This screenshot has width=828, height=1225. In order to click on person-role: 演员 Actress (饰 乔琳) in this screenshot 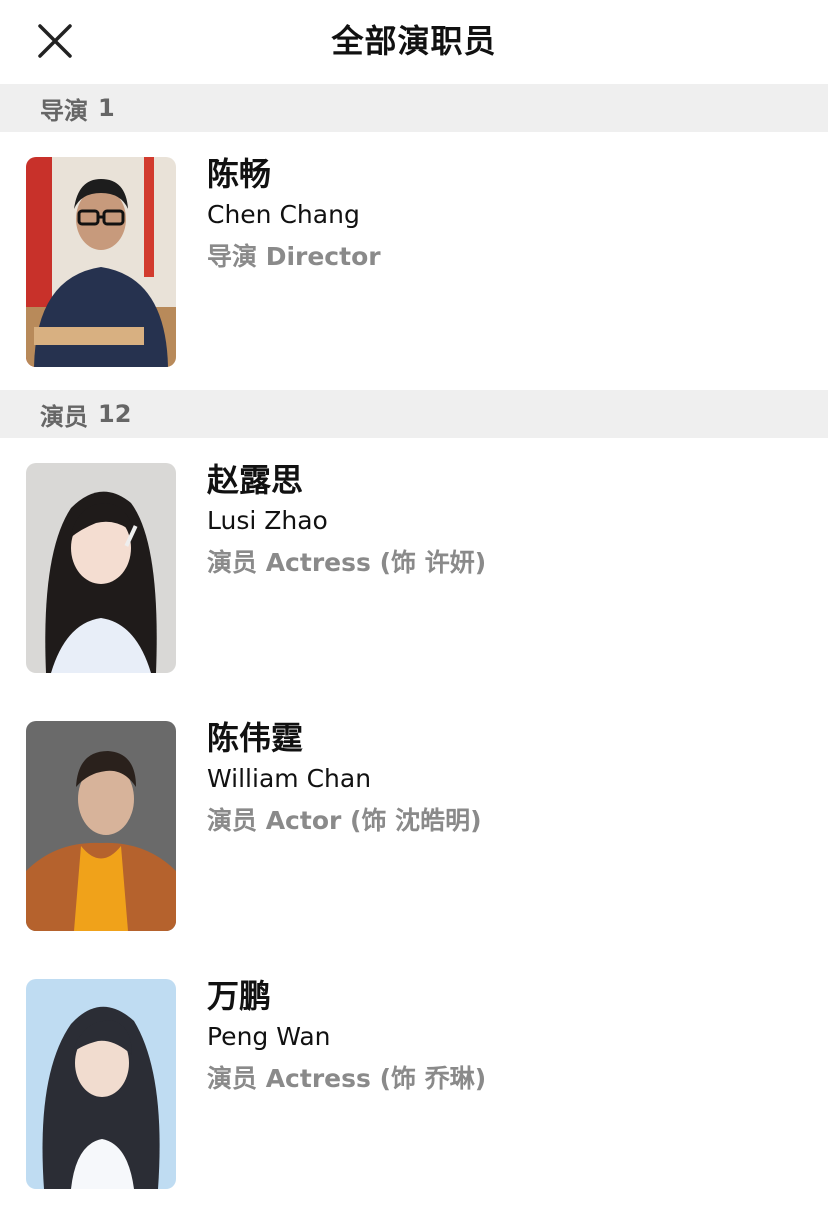, I will do `click(347, 1078)`.